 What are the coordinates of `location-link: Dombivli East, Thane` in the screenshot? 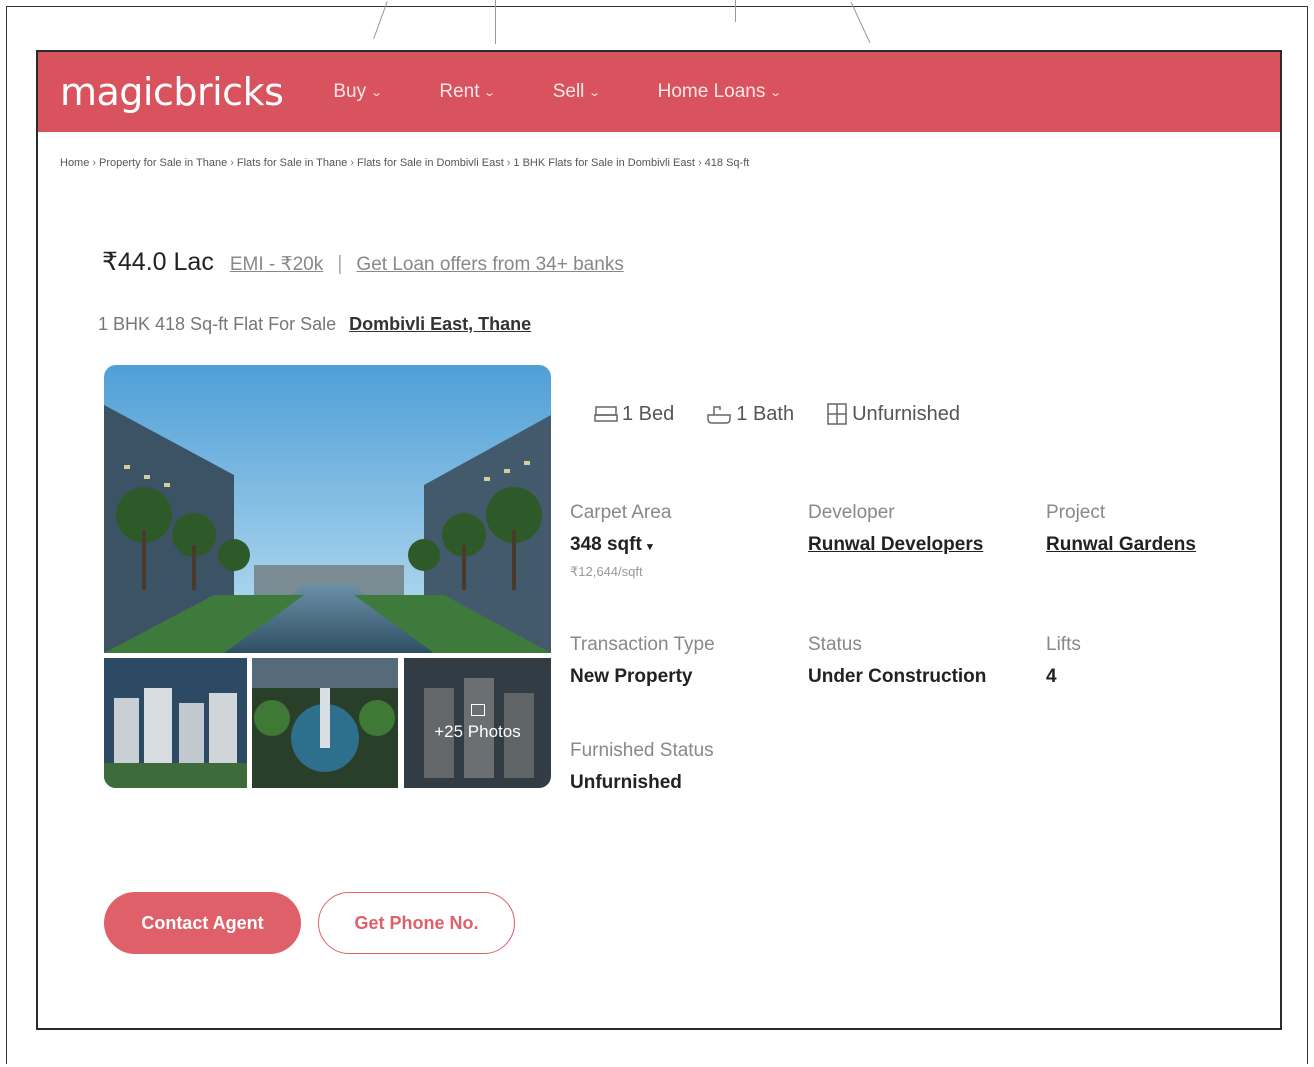 It's located at (440, 324).